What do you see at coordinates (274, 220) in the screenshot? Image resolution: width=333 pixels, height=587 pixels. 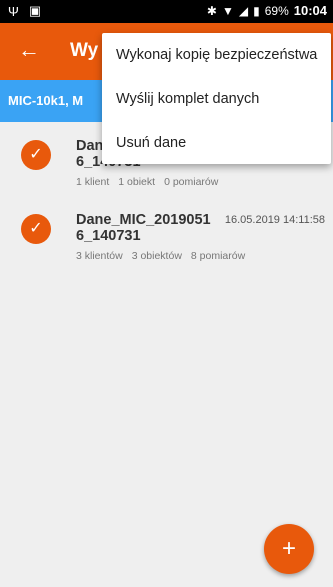 I see `item-date: 16.05.2019 14:11:58` at bounding box center [274, 220].